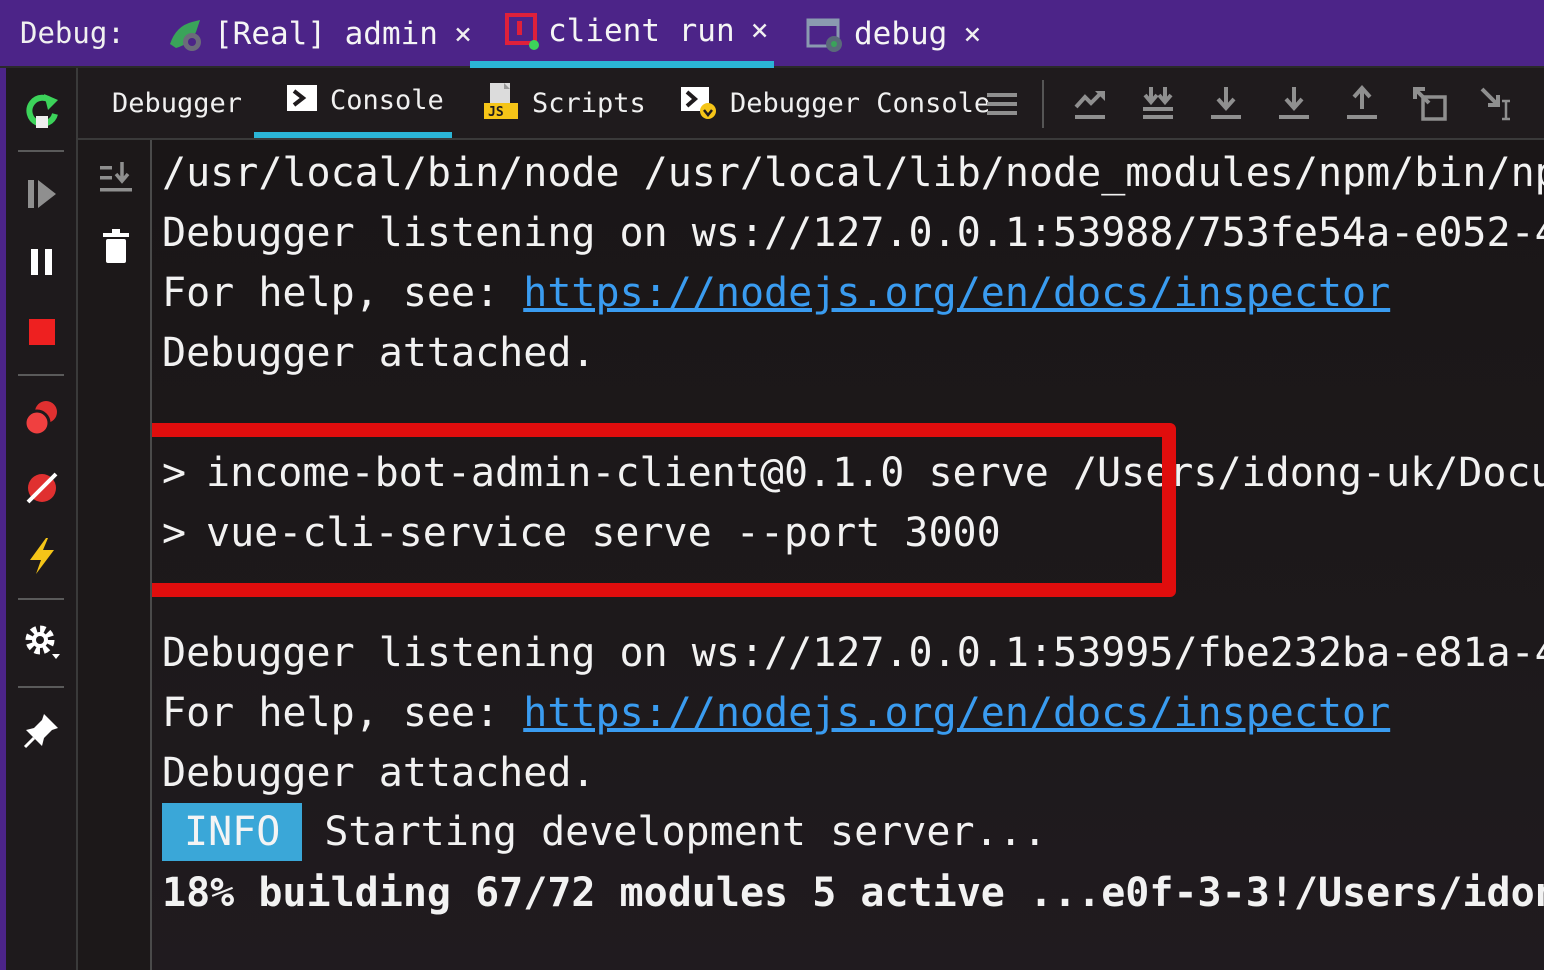 This screenshot has height=970, width=1544. What do you see at coordinates (42, 488) in the screenshot?
I see `mute-breakpoints-icon` at bounding box center [42, 488].